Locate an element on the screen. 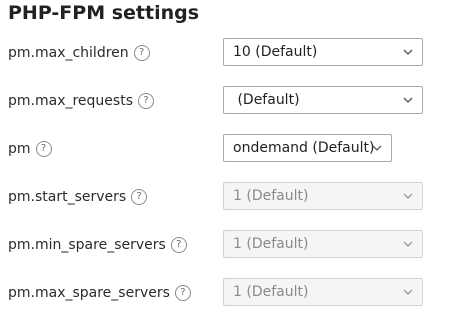 This screenshot has width=459, height=323. field-label-text: pm is located at coordinates (19, 149).